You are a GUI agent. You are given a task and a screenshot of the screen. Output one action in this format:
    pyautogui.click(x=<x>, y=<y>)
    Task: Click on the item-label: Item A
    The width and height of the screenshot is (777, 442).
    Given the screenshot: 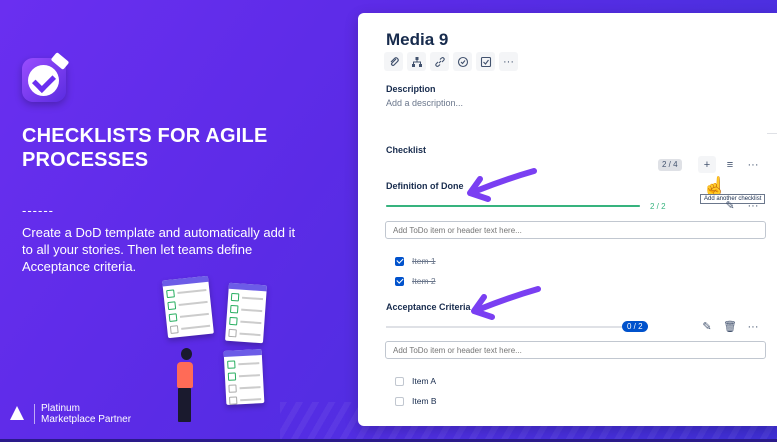 What is the action you would take?
    pyautogui.click(x=424, y=381)
    